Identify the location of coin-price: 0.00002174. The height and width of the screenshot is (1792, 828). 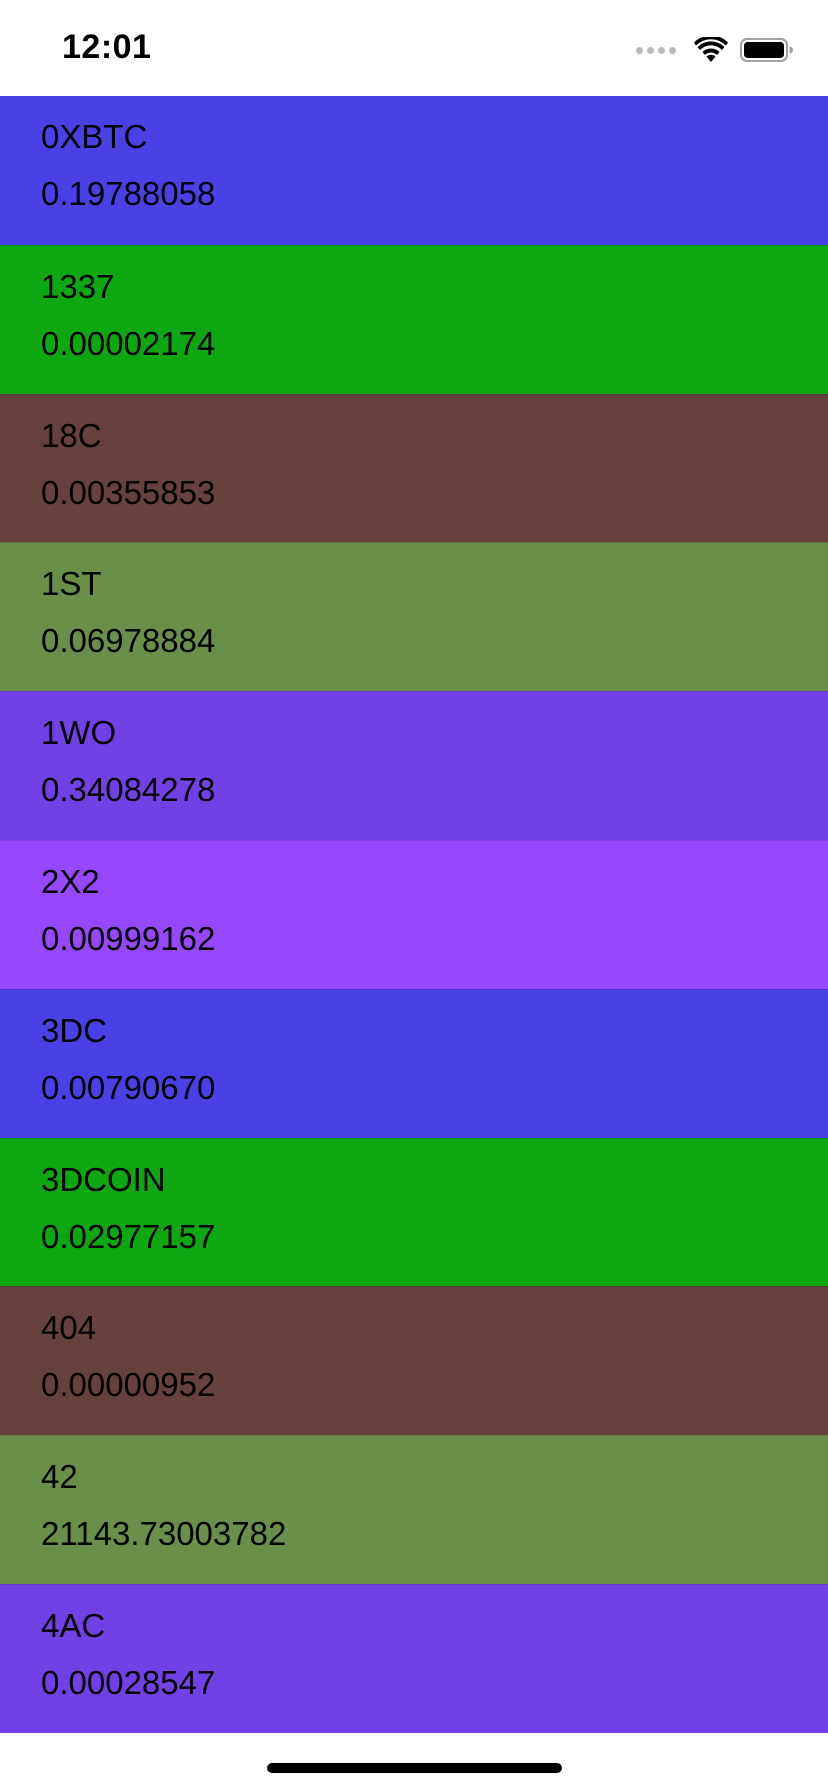
(128, 343).